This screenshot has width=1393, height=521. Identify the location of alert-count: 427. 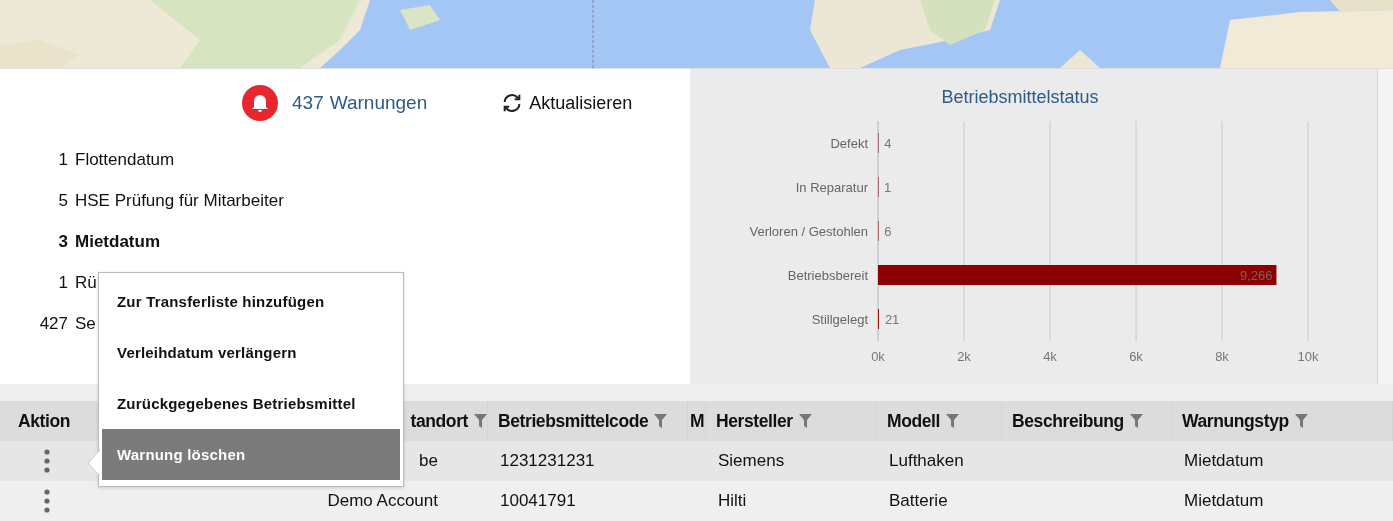
(53, 323).